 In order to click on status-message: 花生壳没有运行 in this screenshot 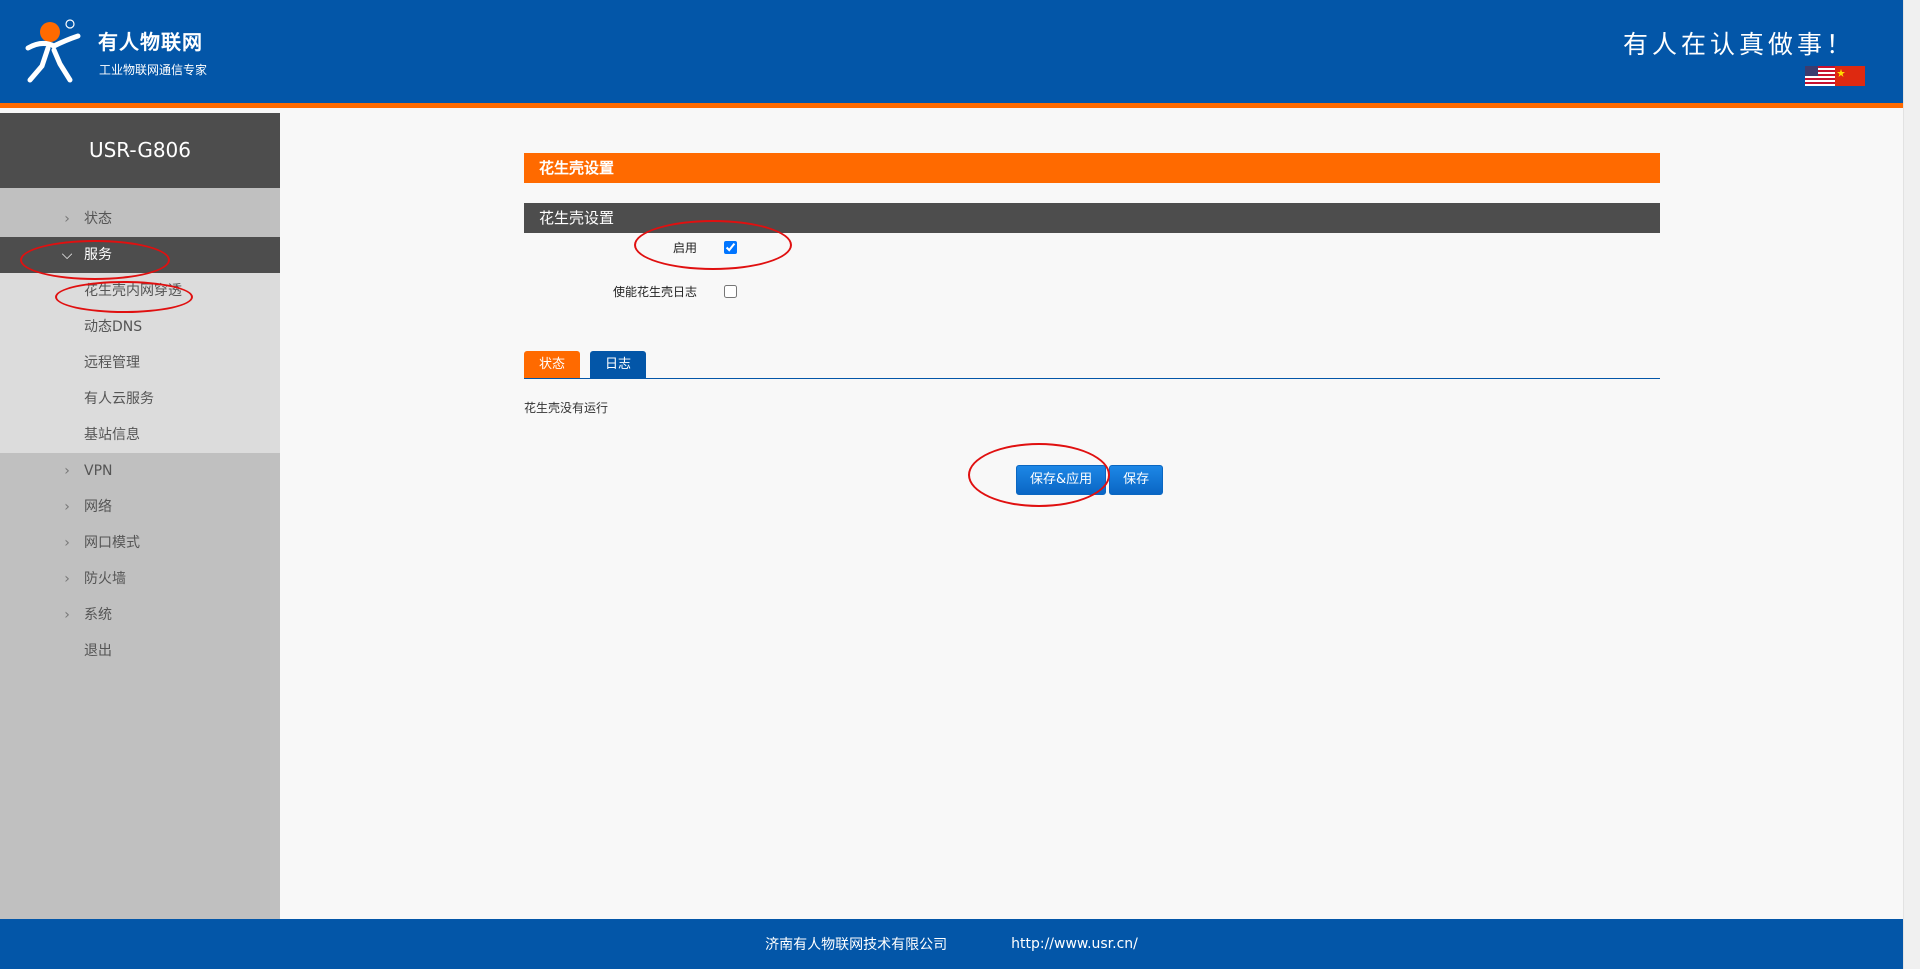, I will do `click(566, 408)`.